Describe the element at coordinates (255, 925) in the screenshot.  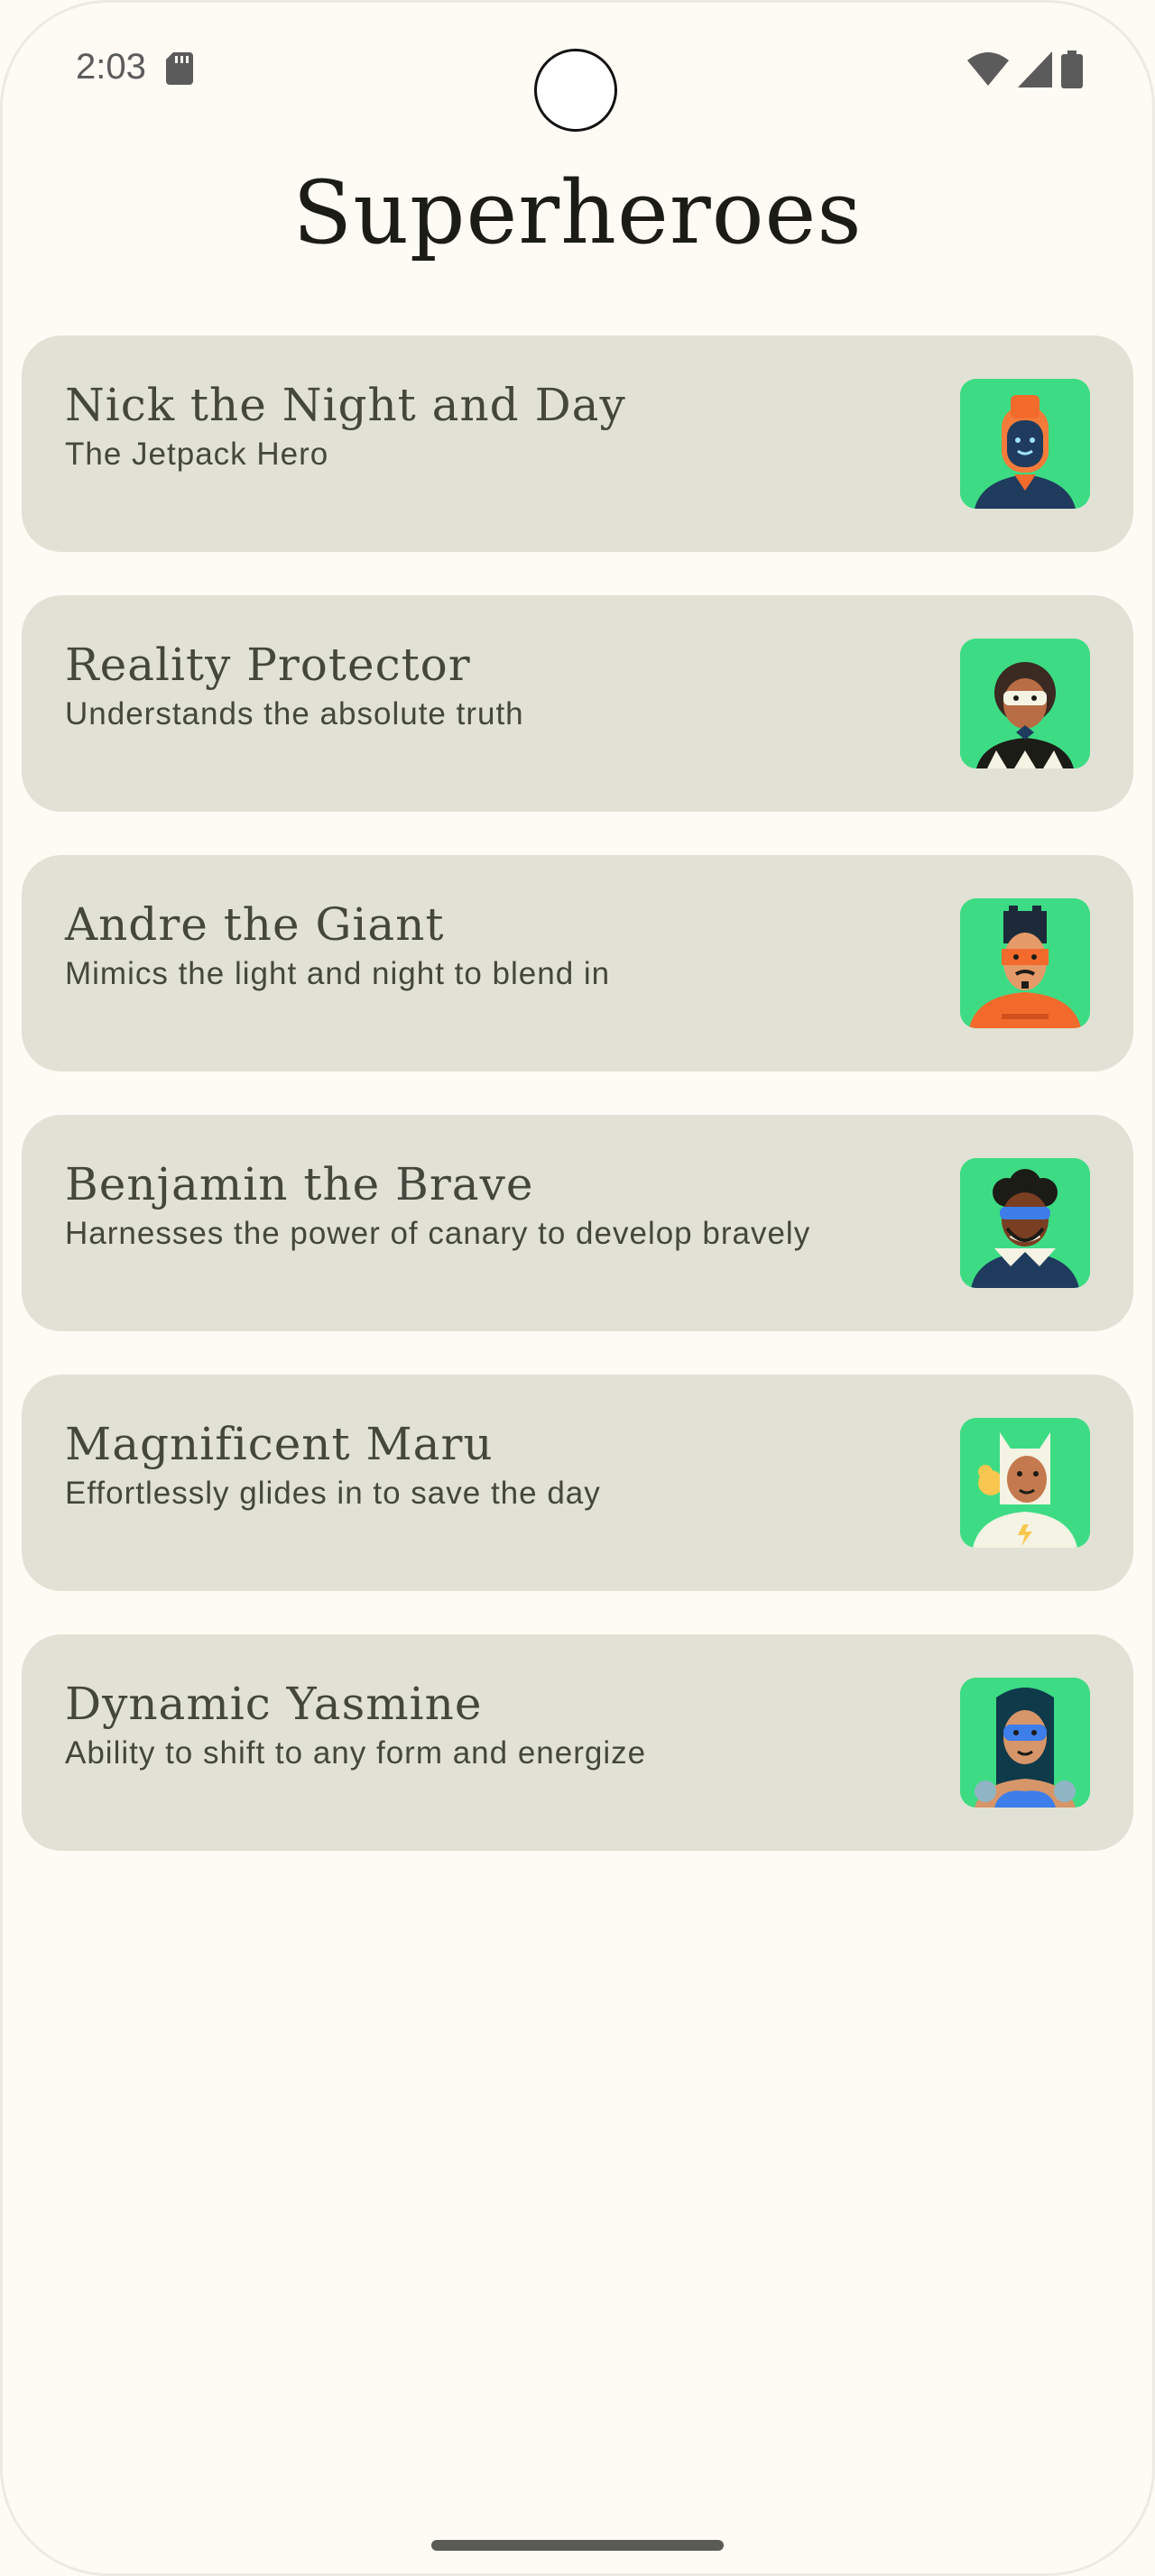
I see `hero-name: Andre the Giant` at that location.